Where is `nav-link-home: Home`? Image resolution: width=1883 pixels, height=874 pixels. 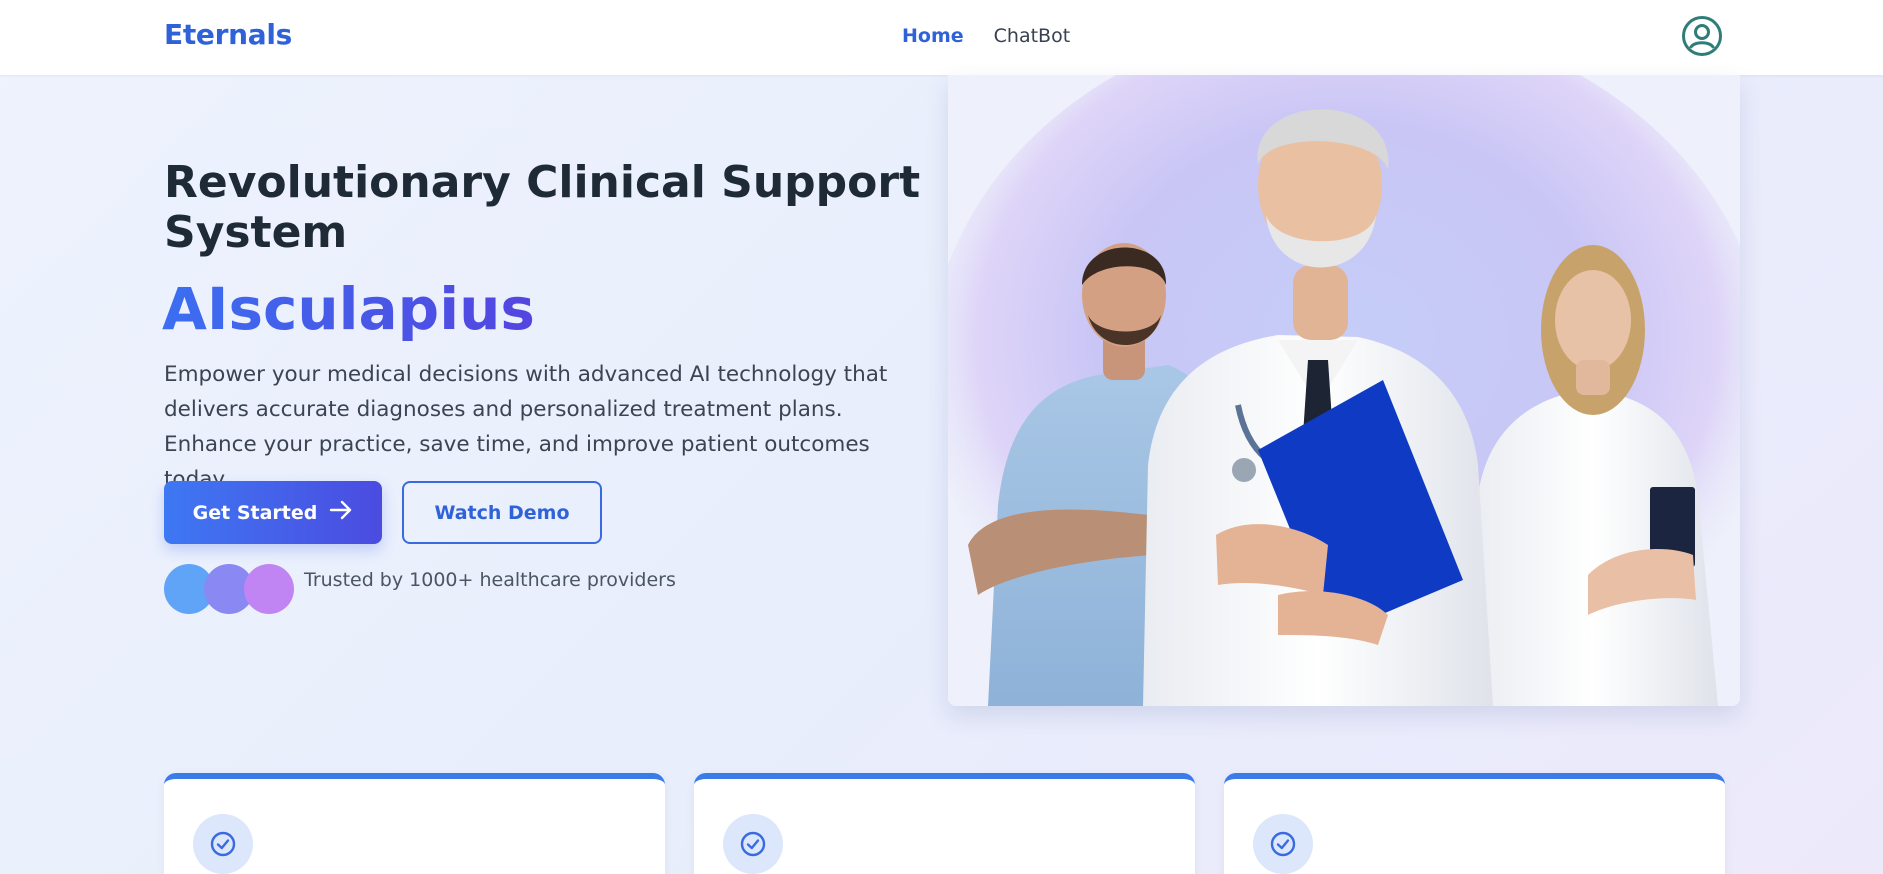
nav-link-home: Home is located at coordinates (933, 36).